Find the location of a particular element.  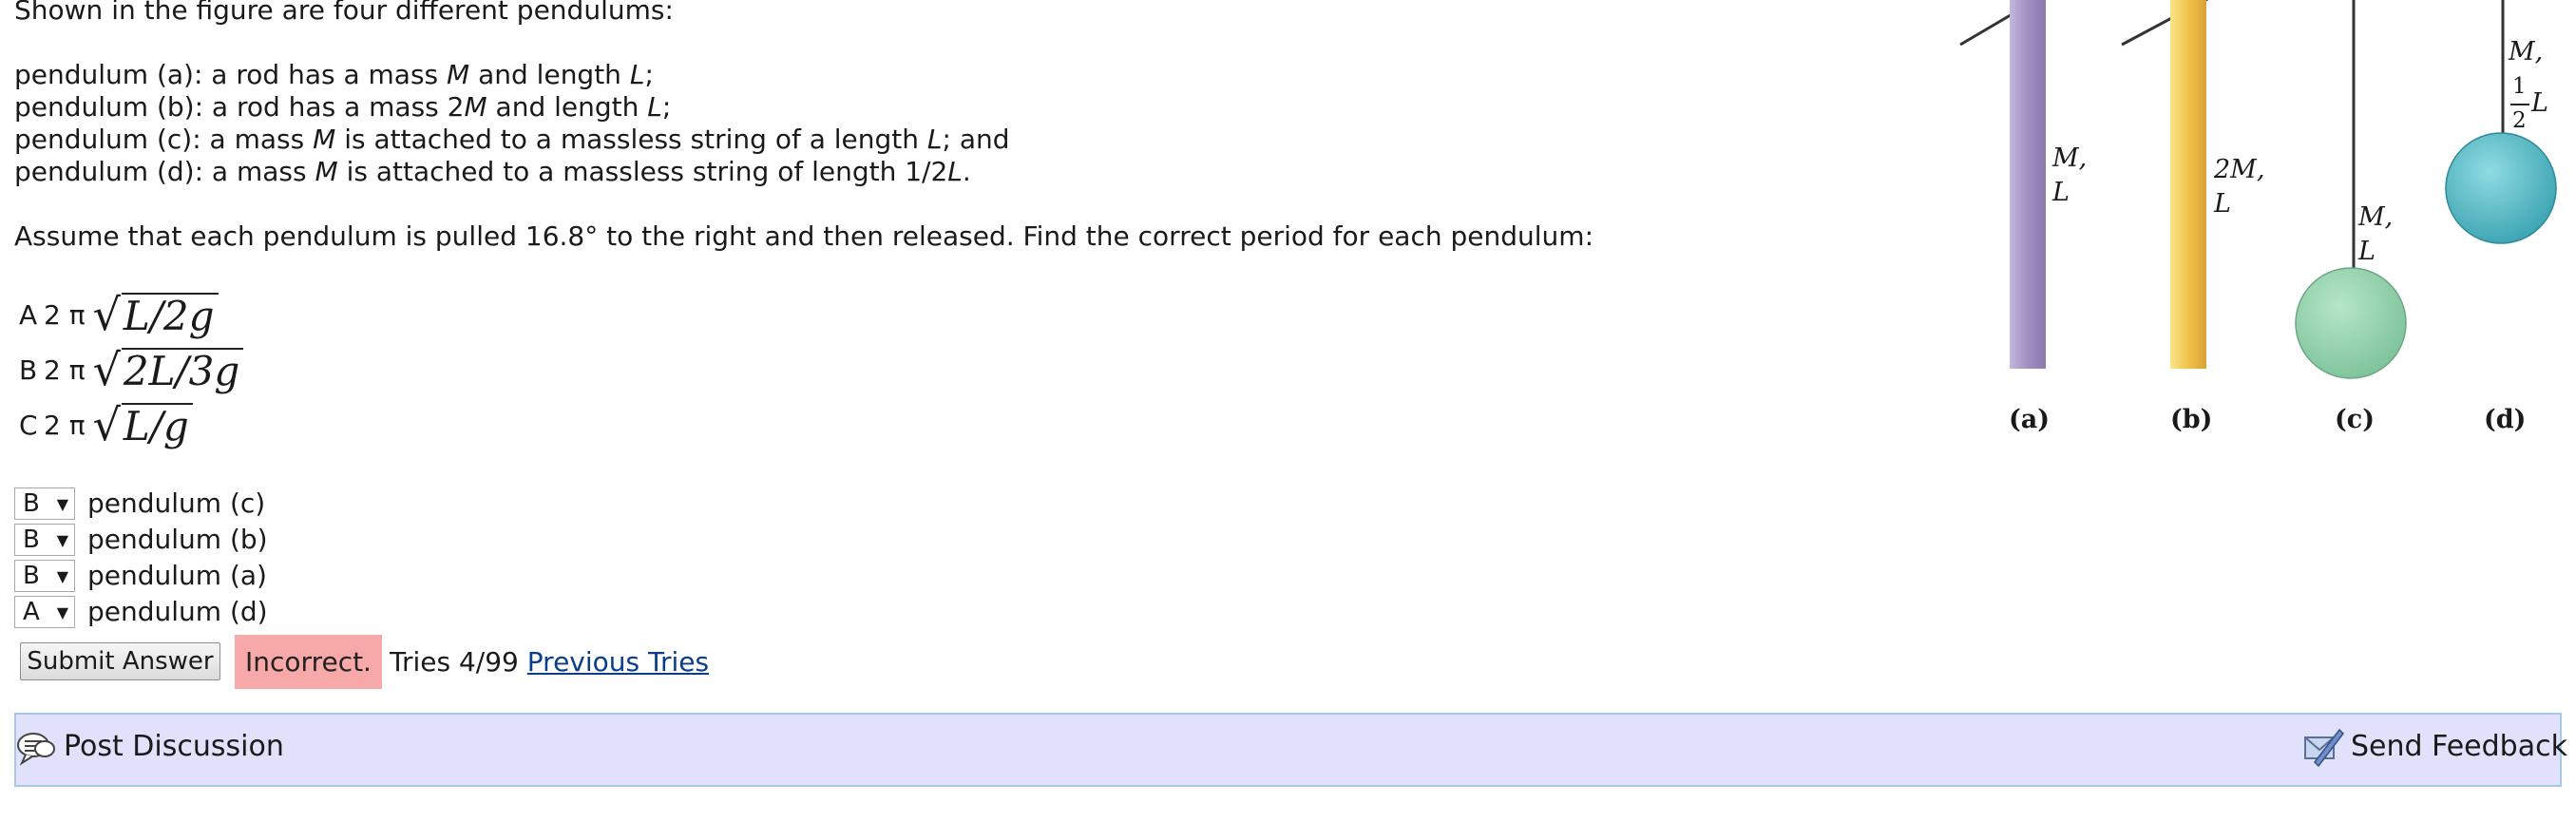

figure-label-b: (b) is located at coordinates (2191, 419).